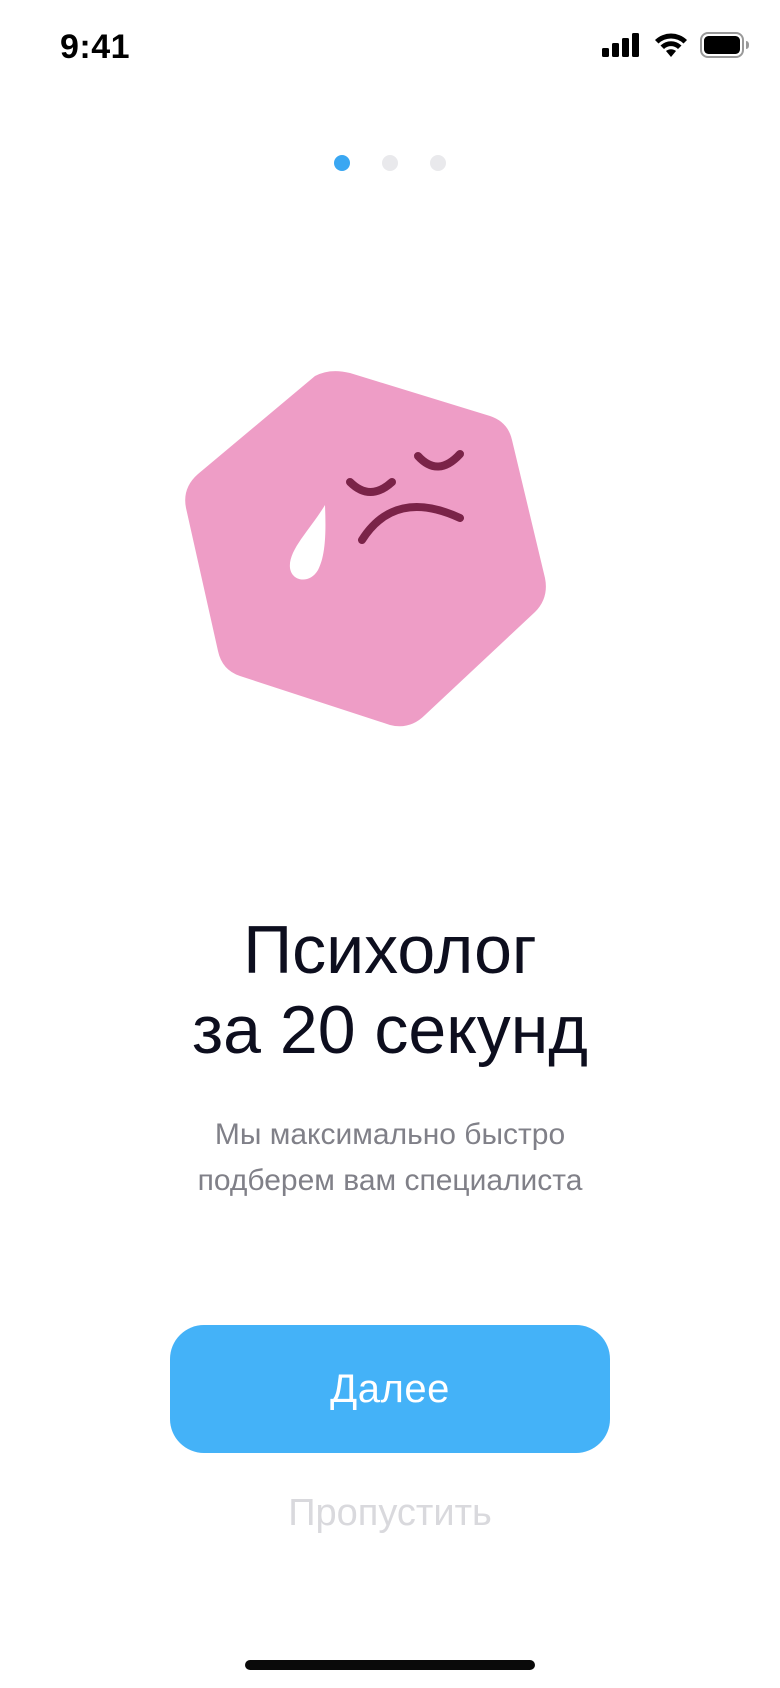 The height and width of the screenshot is (1688, 780). Describe the element at coordinates (390, 1134) in the screenshot. I see `subtitle-line-1: Мы максимально быстро` at that location.